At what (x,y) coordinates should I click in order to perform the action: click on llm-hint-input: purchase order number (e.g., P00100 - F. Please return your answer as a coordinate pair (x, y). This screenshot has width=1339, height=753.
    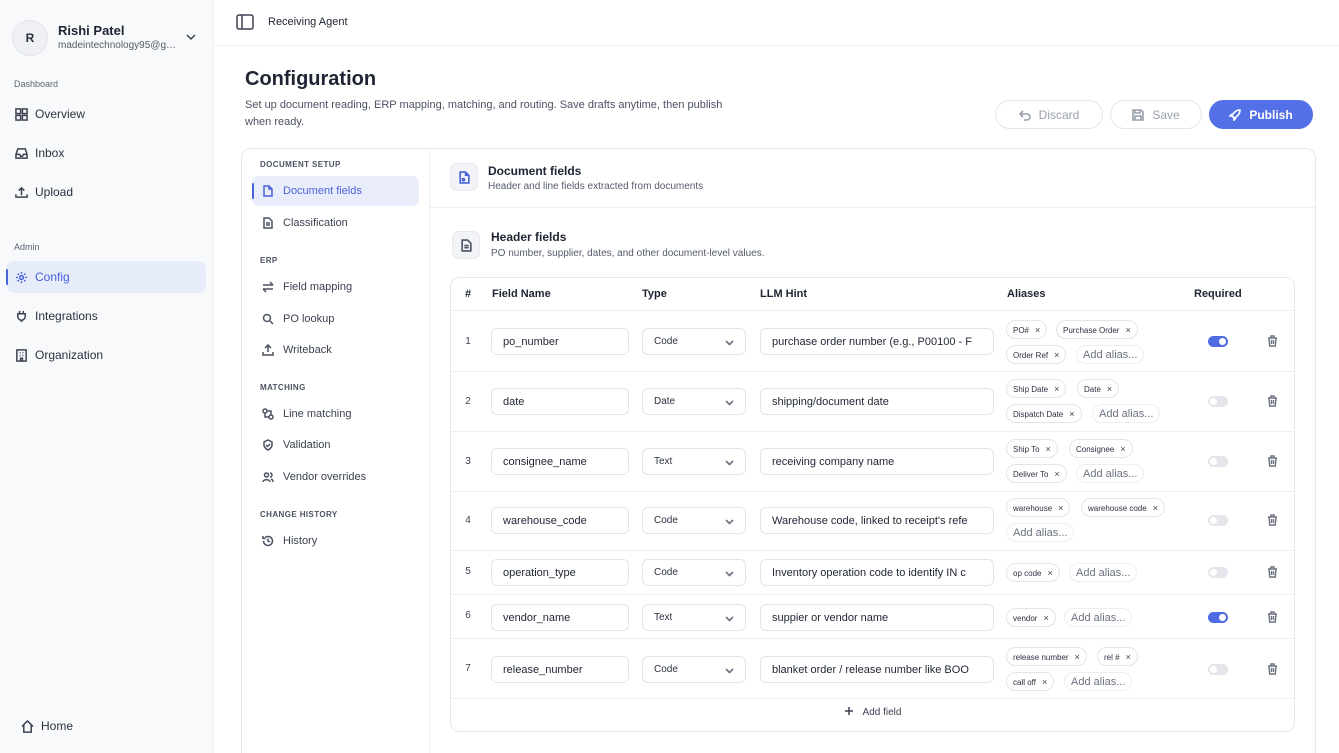
    Looking at the image, I should click on (877, 341).